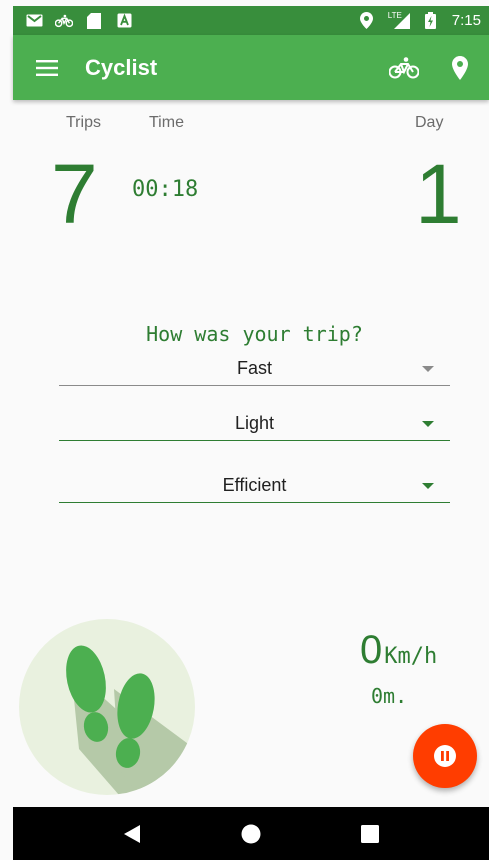  Describe the element at coordinates (83, 122) in the screenshot. I see `trips-label: Trips` at that location.